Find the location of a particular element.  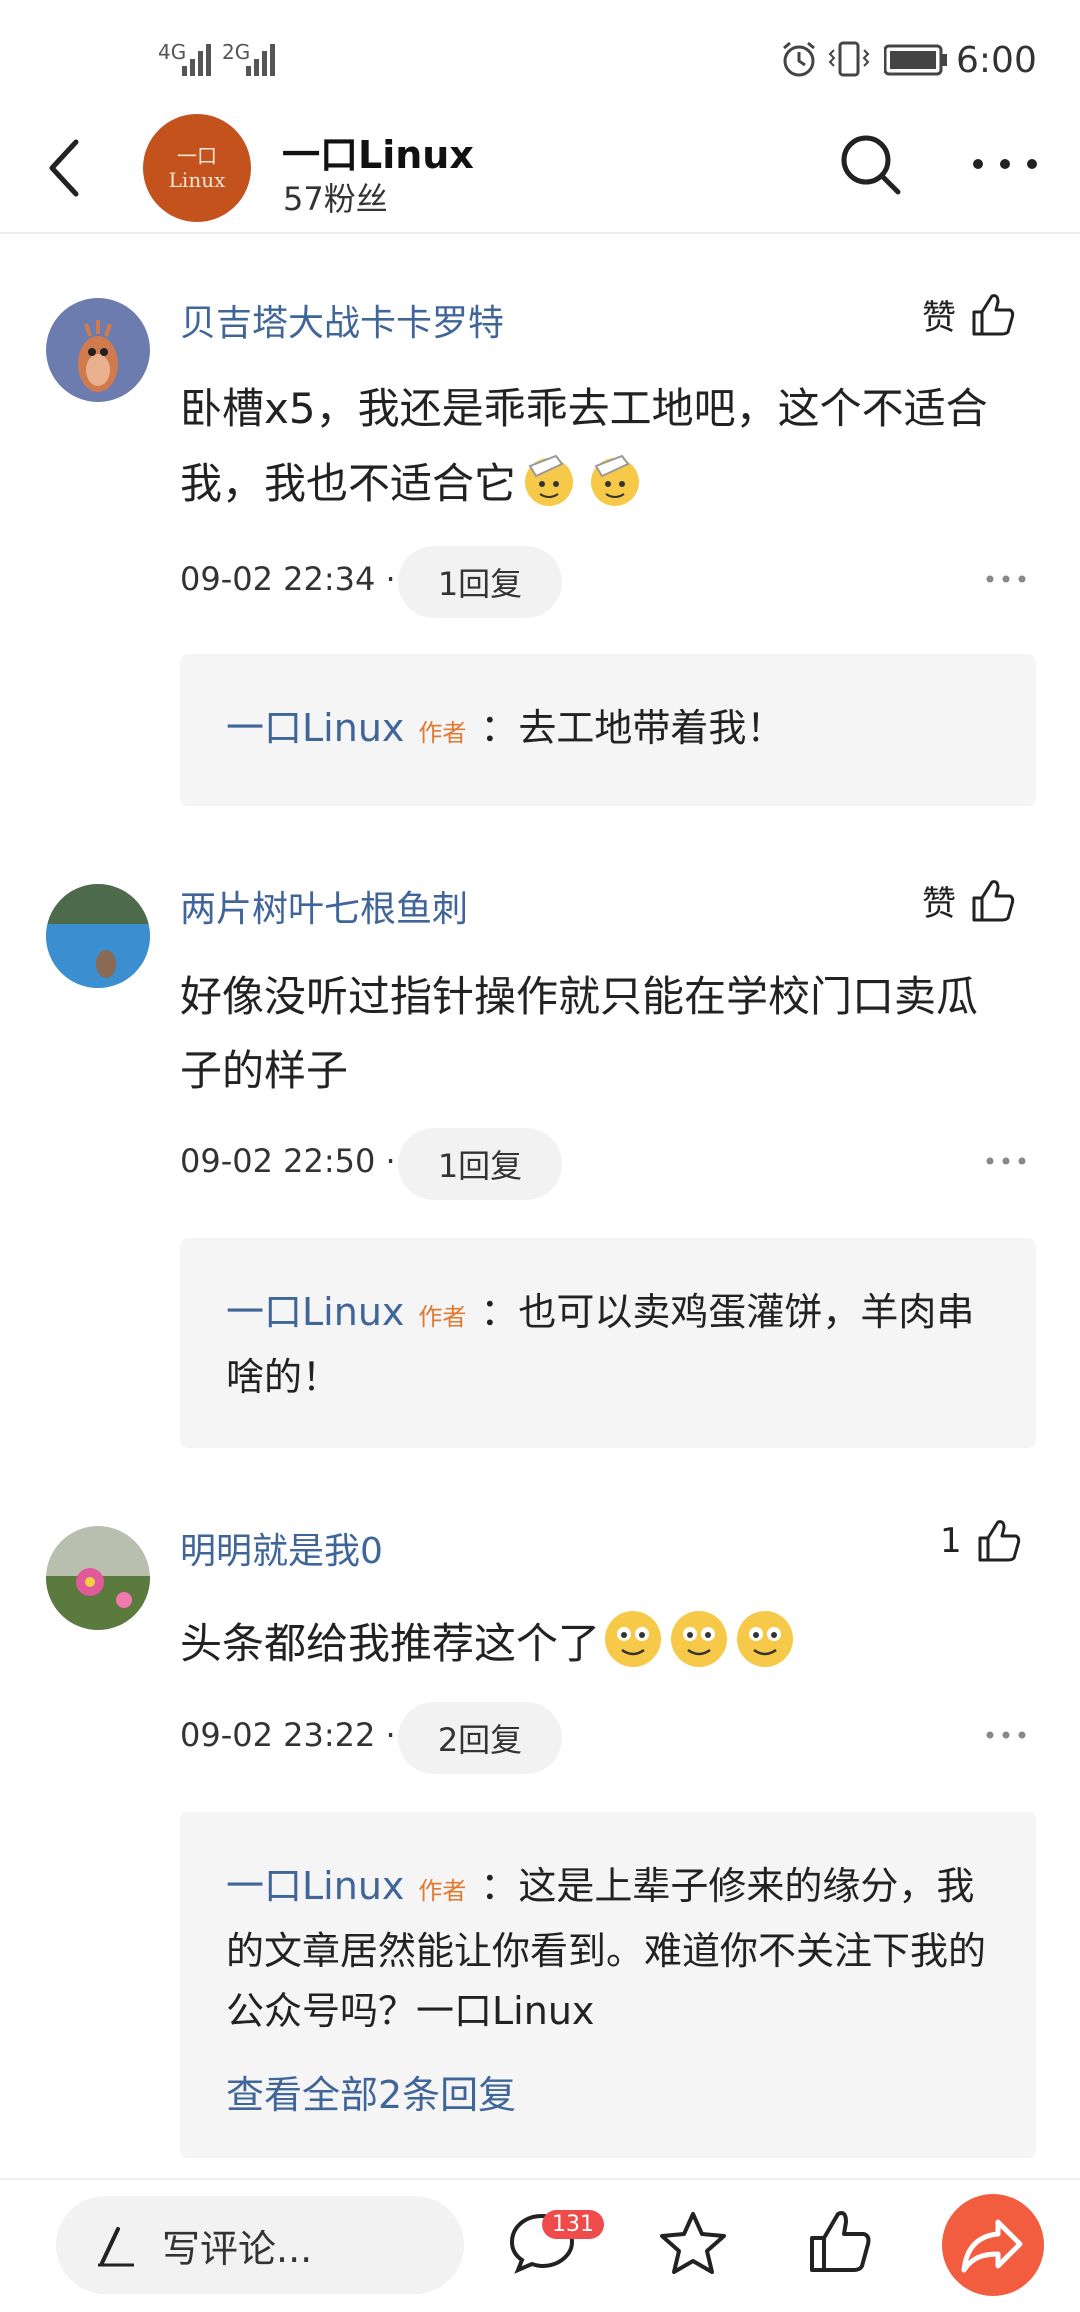

reply-content: 一口Linux 作者 ：去工地带着我！ is located at coordinates (608, 722).